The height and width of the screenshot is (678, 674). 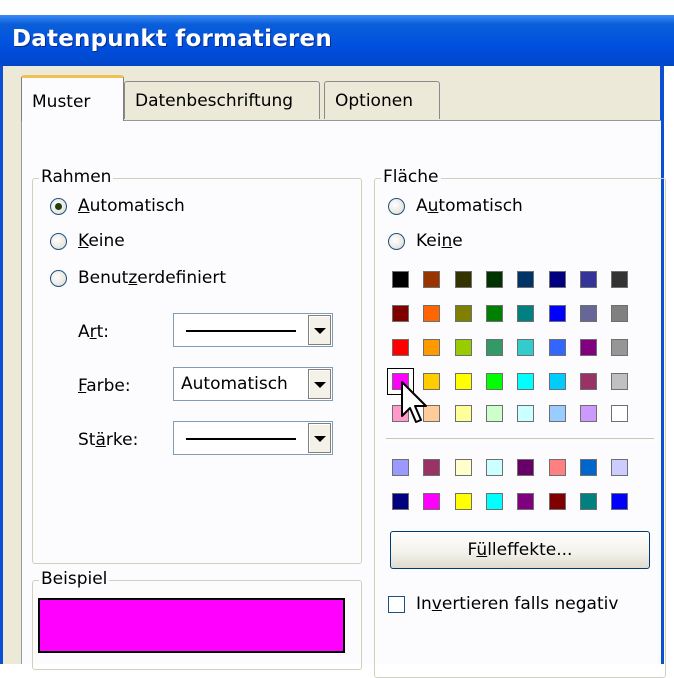 I want to click on window-frame-left, so click(x=1, y=365).